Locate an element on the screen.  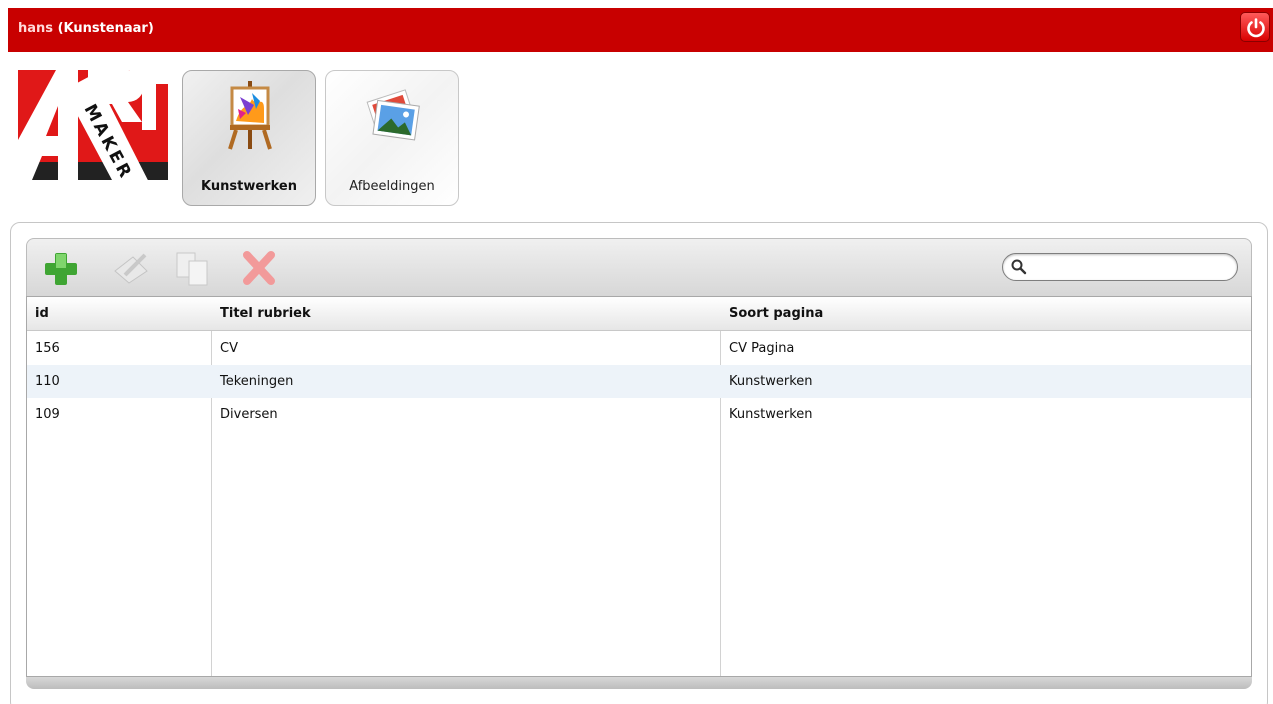
module-afbeeldingen: Afbeeldingen is located at coordinates (392, 138).